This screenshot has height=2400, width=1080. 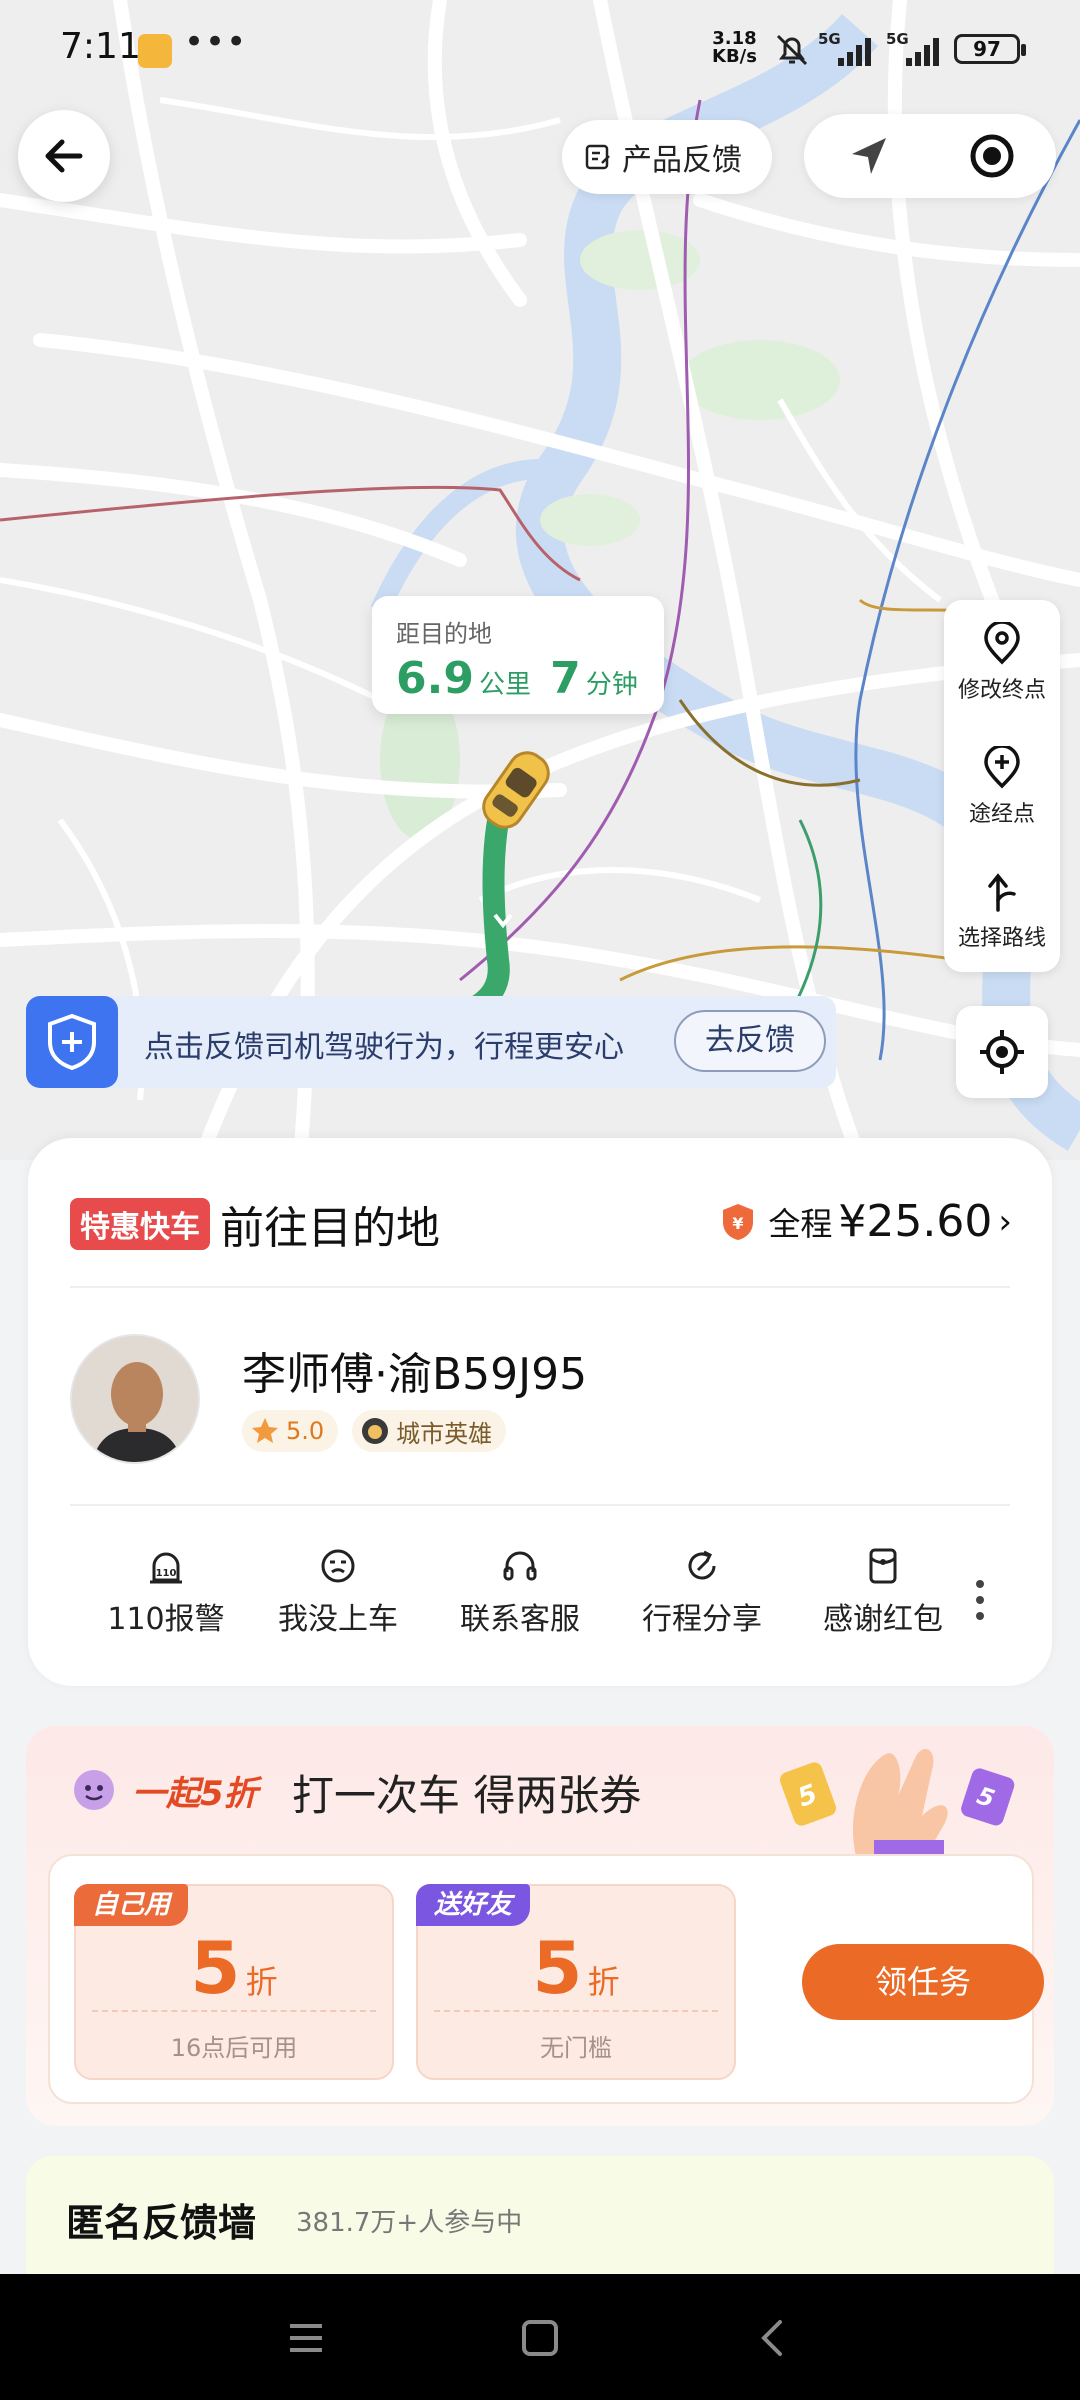 I want to click on coupon-condition: 无门槛, so click(x=576, y=2048).